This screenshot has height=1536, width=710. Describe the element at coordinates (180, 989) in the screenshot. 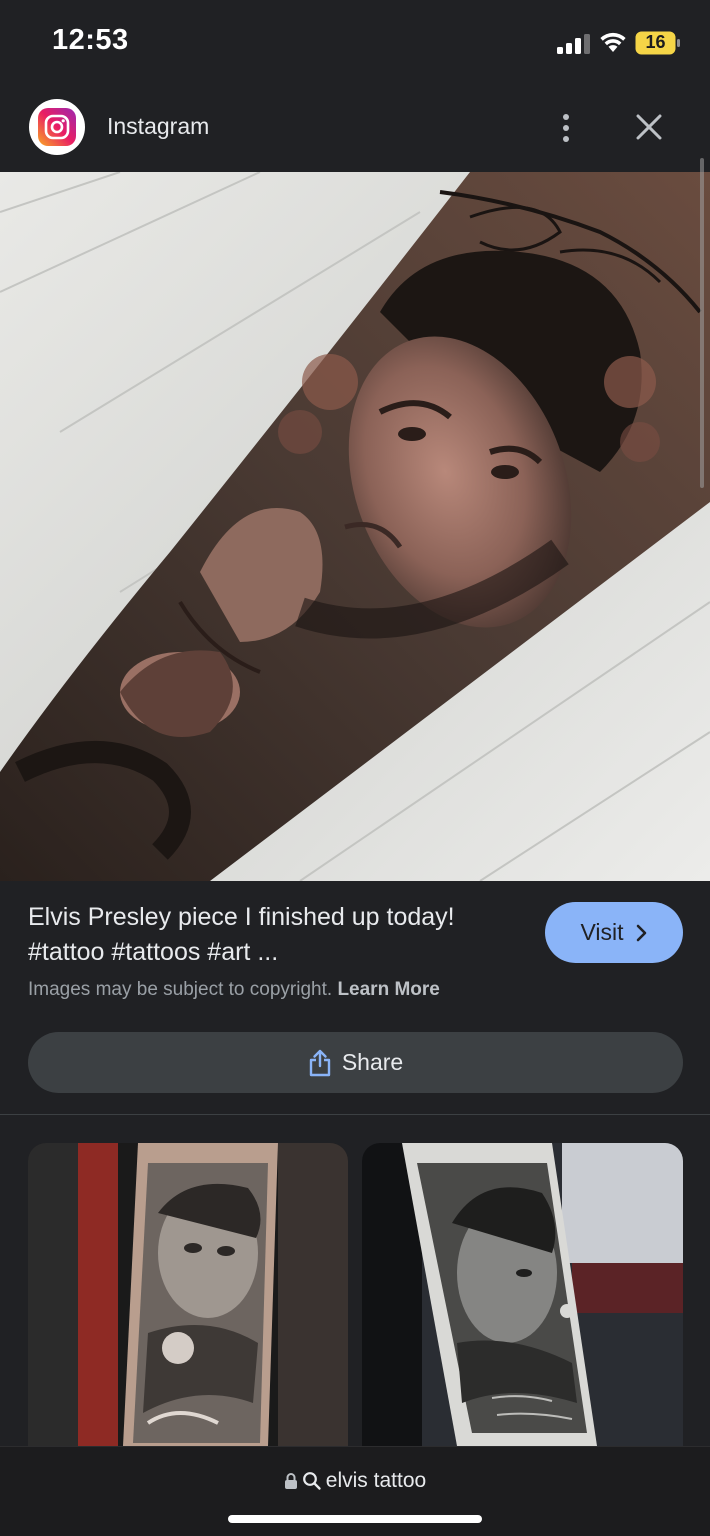

I see `copyright-text: Images may be subject to copyright.` at that location.